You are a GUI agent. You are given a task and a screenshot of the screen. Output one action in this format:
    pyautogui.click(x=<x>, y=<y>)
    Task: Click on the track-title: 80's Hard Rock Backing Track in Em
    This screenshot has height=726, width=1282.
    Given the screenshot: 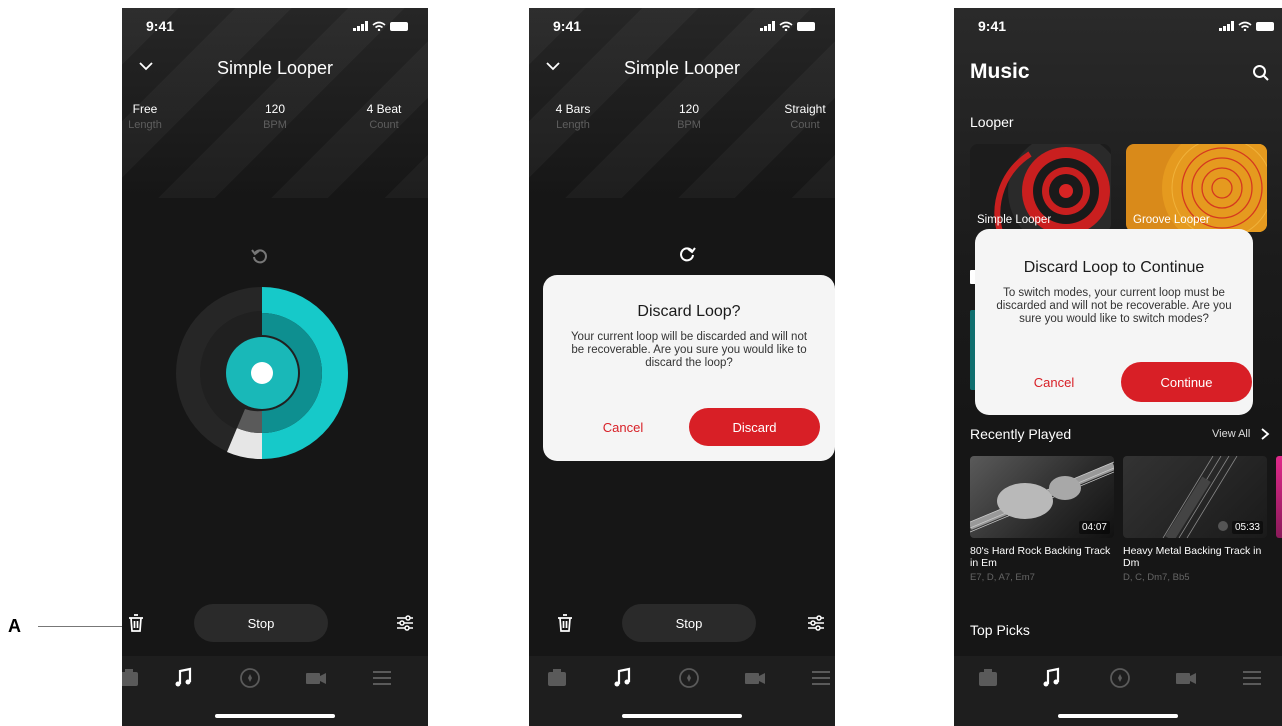 What is the action you would take?
    pyautogui.click(x=1042, y=557)
    